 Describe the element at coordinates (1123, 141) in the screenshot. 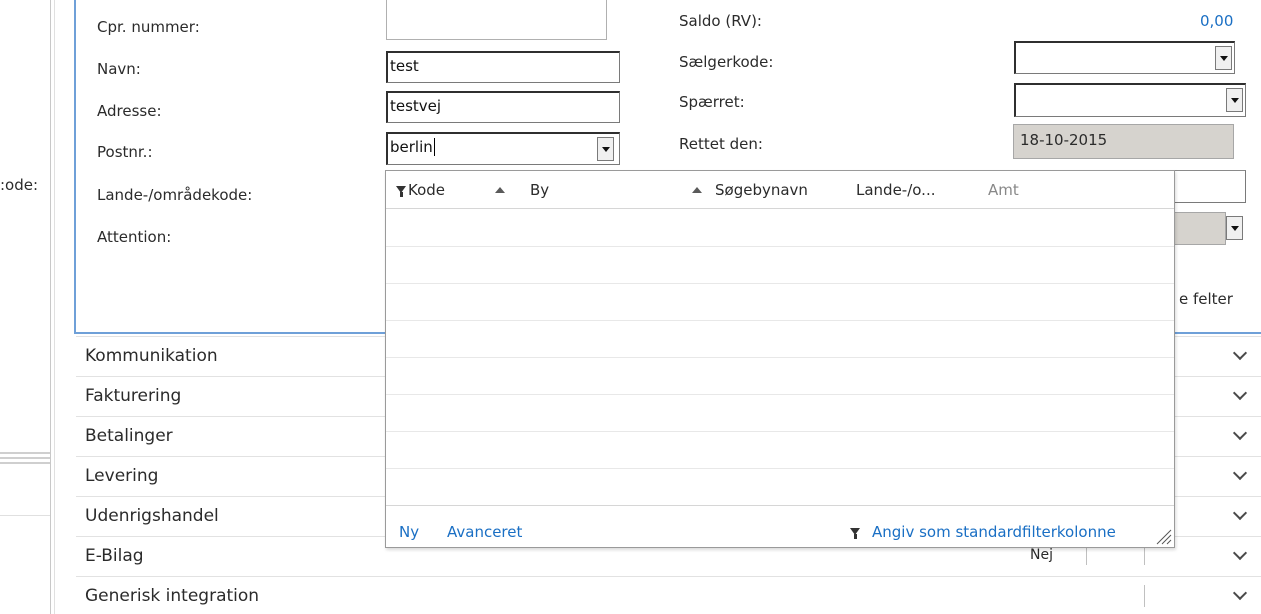

I see `rettet-value: 18-10-2015` at that location.